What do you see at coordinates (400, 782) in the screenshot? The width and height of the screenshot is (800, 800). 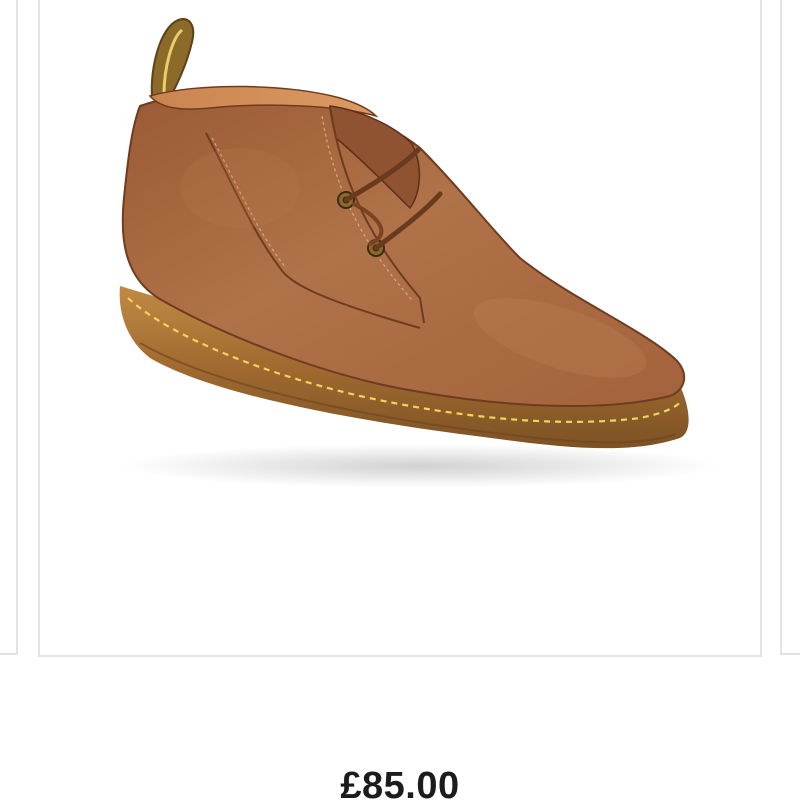 I see `product-price: £85.00` at bounding box center [400, 782].